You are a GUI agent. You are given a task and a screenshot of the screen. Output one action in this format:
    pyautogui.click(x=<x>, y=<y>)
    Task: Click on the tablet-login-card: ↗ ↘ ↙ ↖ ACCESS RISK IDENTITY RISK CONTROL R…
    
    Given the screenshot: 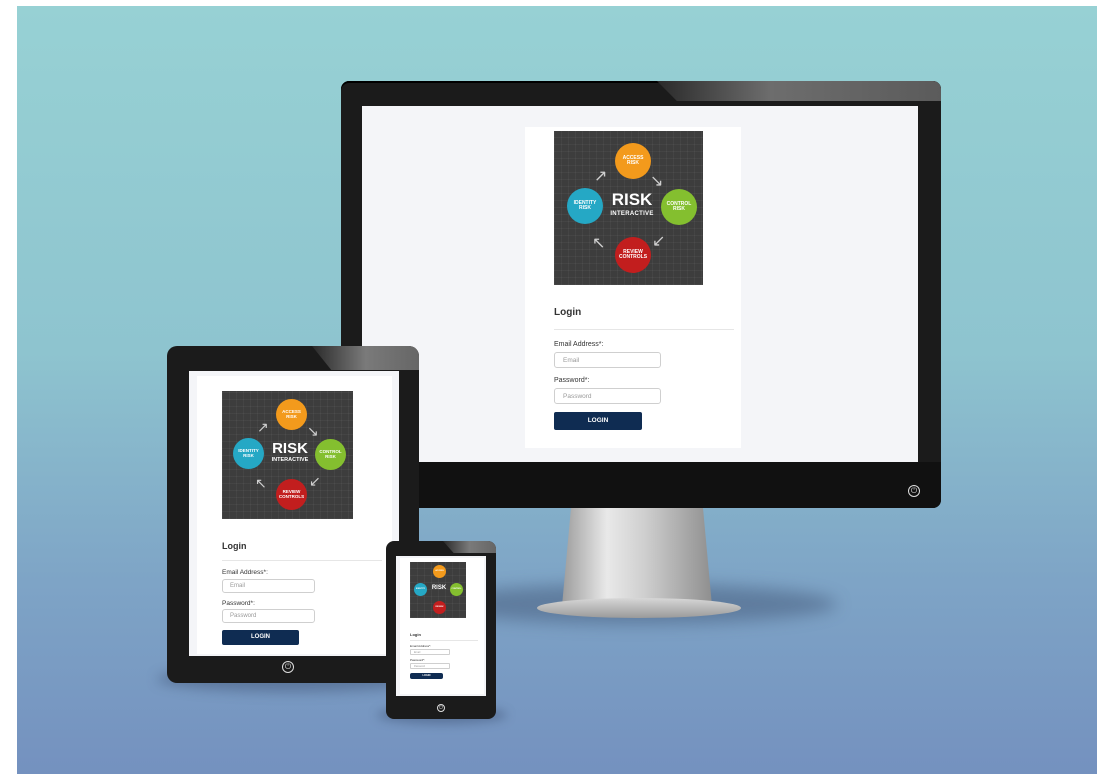 What is the action you would take?
    pyautogui.click(x=294, y=515)
    